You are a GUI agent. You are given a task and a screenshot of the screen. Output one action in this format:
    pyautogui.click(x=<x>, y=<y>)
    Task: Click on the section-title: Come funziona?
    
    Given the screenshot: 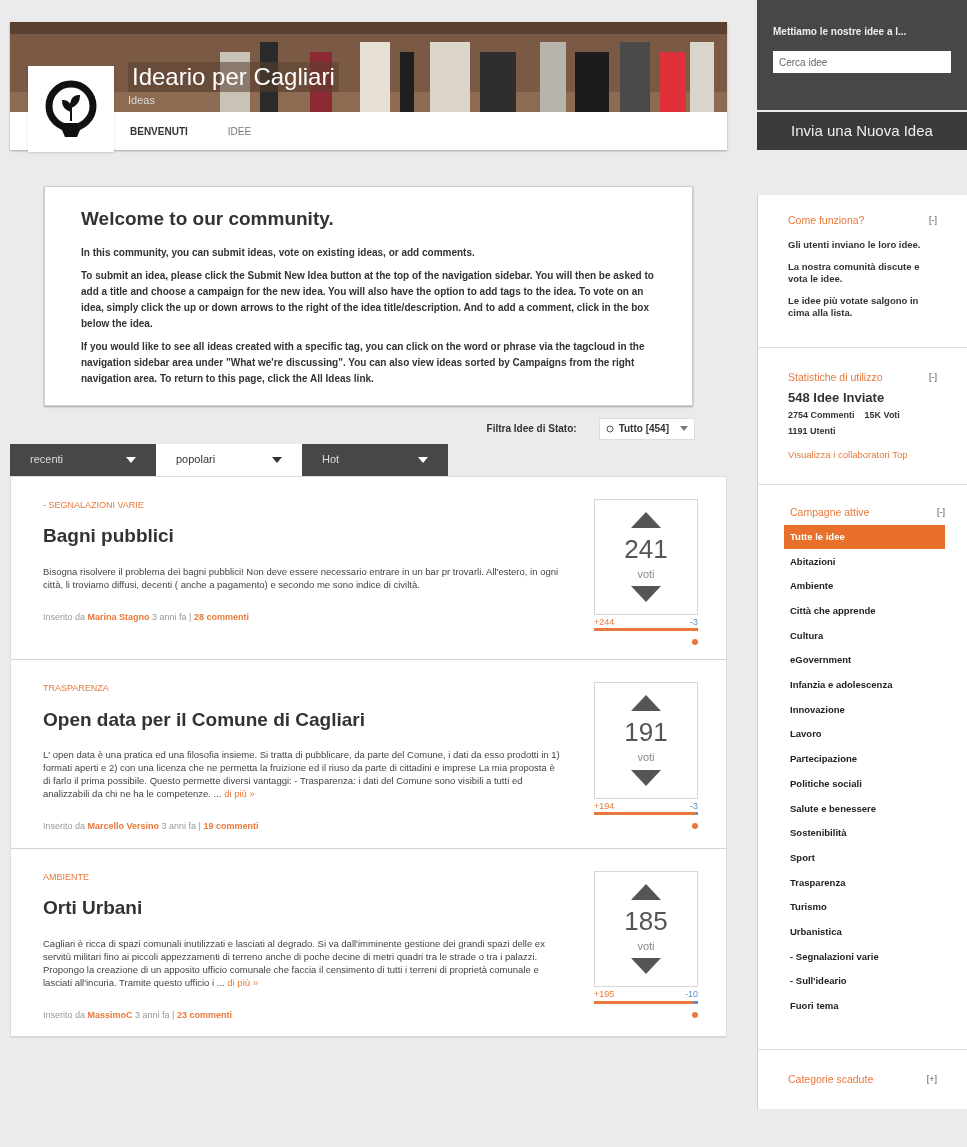 What is the action you would take?
    pyautogui.click(x=826, y=220)
    